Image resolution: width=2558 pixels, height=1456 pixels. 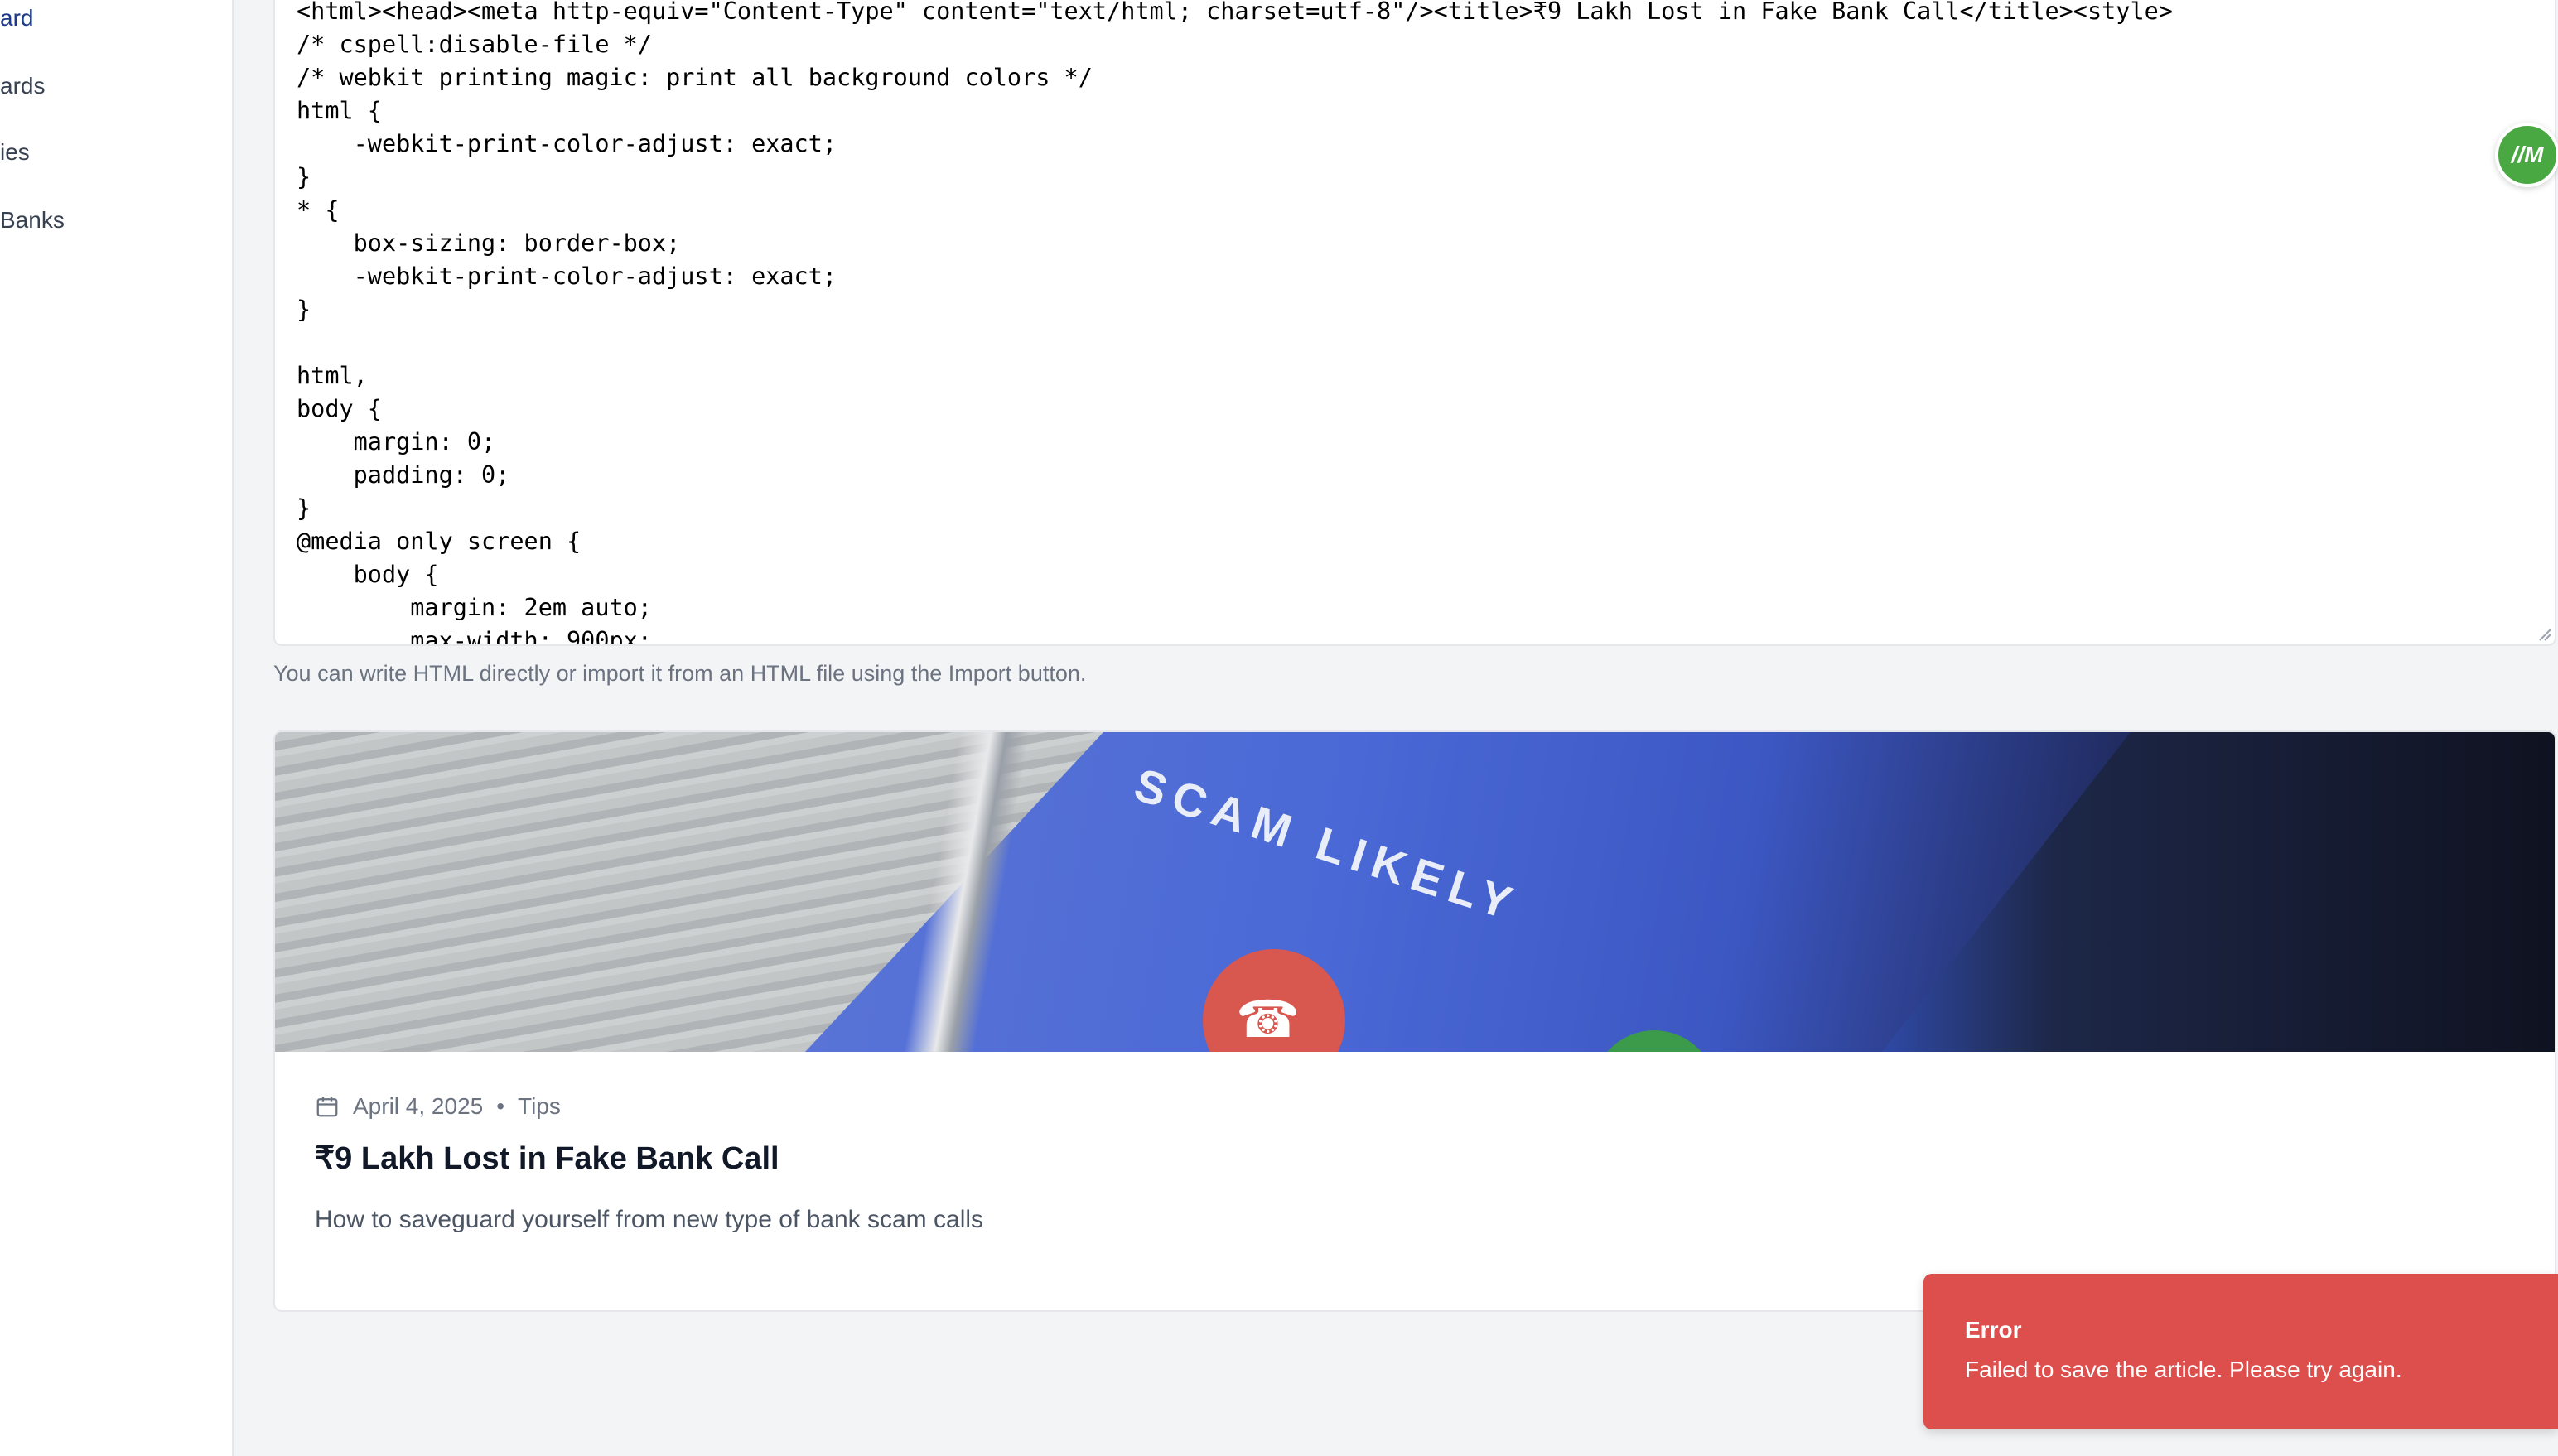 I want to click on calendar-icon, so click(x=327, y=1107).